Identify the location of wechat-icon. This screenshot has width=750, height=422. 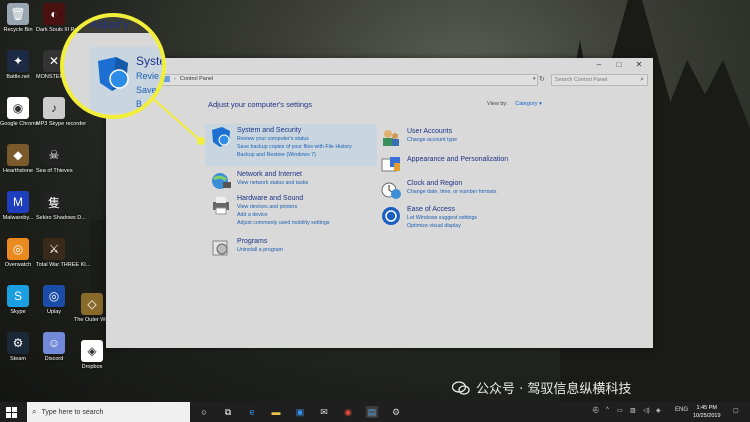
(461, 387).